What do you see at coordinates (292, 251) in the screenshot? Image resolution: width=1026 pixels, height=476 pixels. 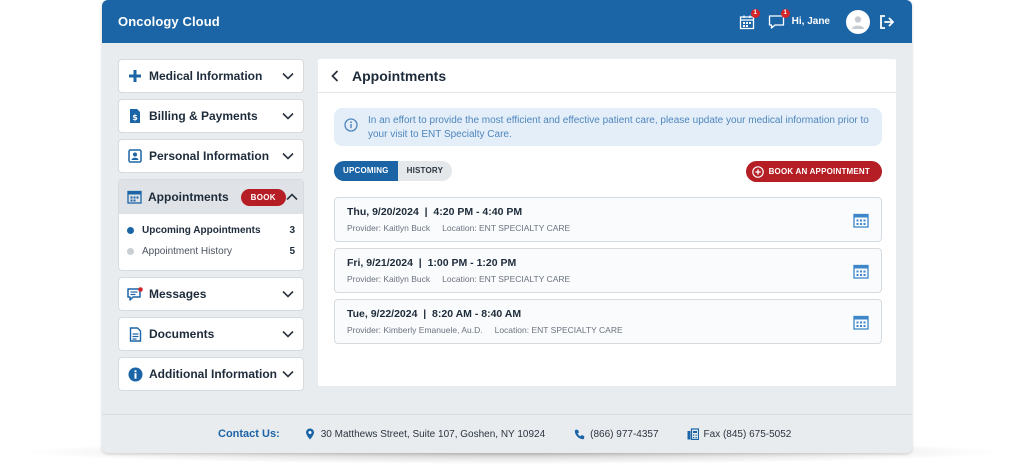 I see `subitem-count: 5` at bounding box center [292, 251].